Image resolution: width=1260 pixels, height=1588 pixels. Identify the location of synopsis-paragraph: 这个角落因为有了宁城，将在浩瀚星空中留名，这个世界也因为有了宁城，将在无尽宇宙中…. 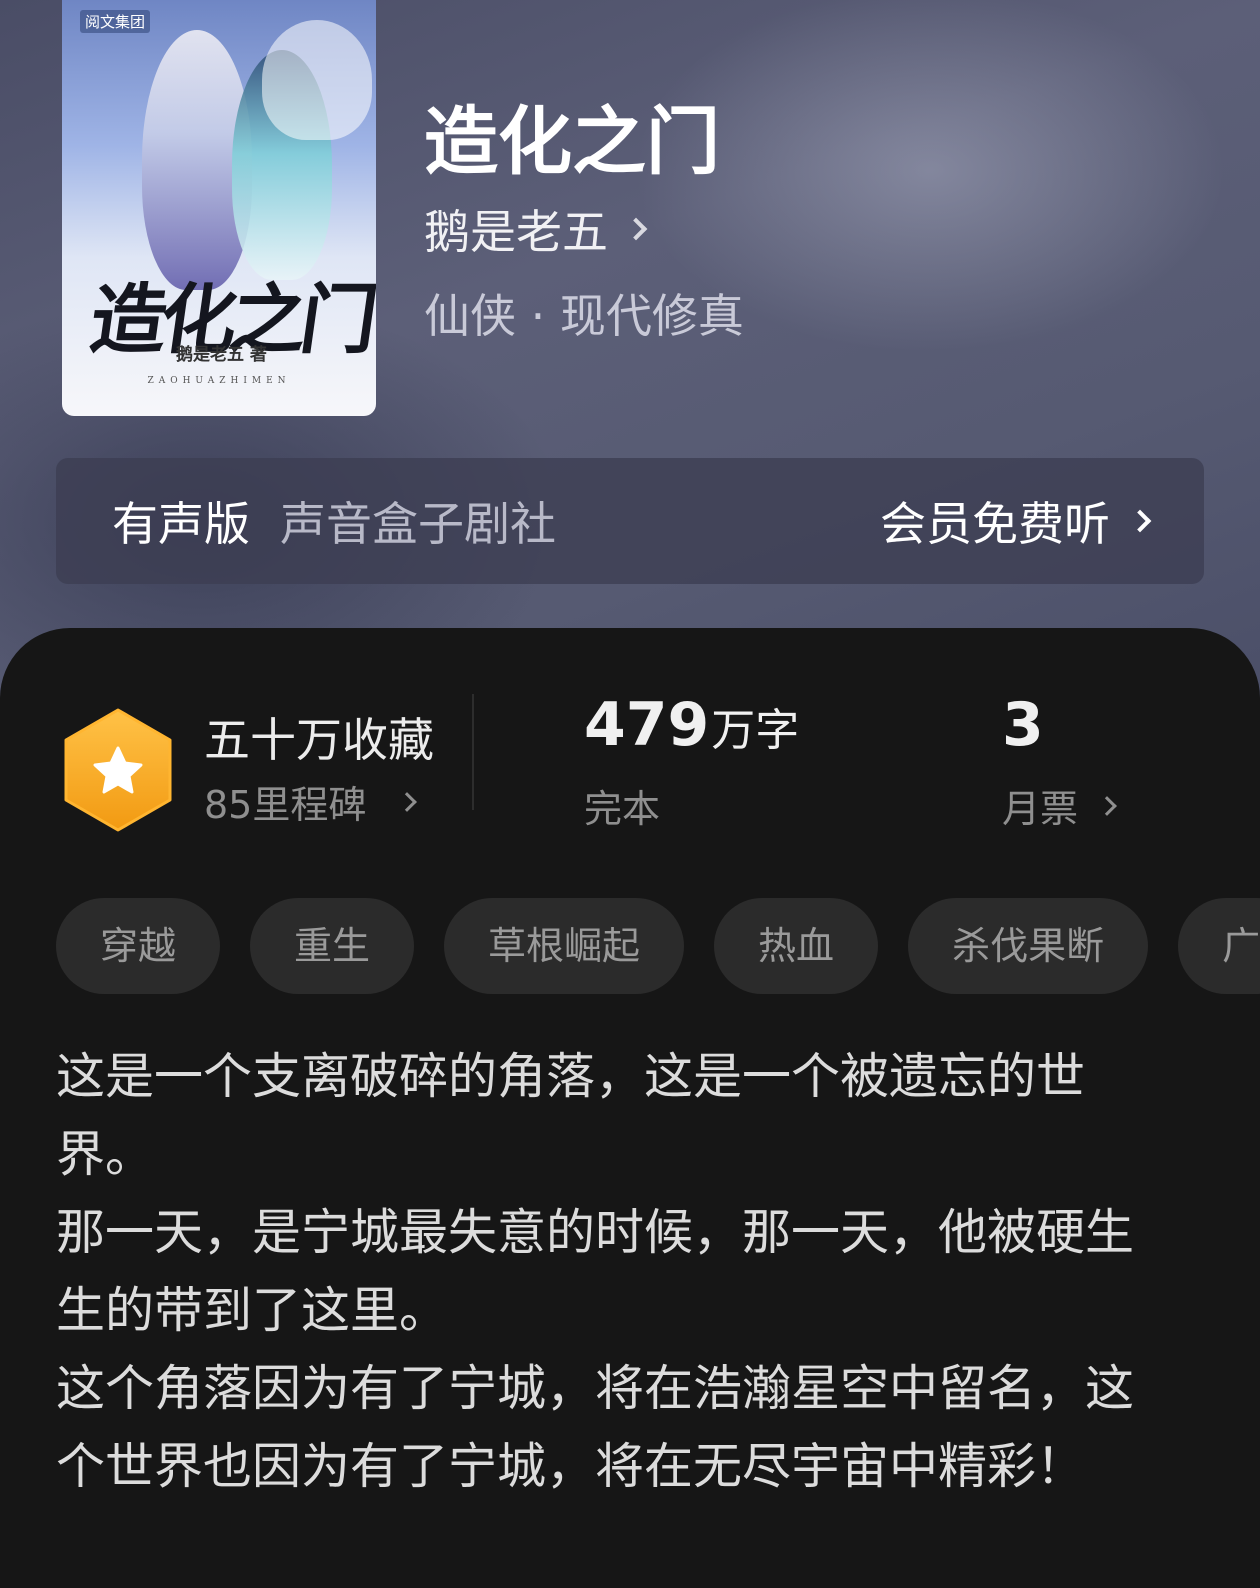
(595, 1427).